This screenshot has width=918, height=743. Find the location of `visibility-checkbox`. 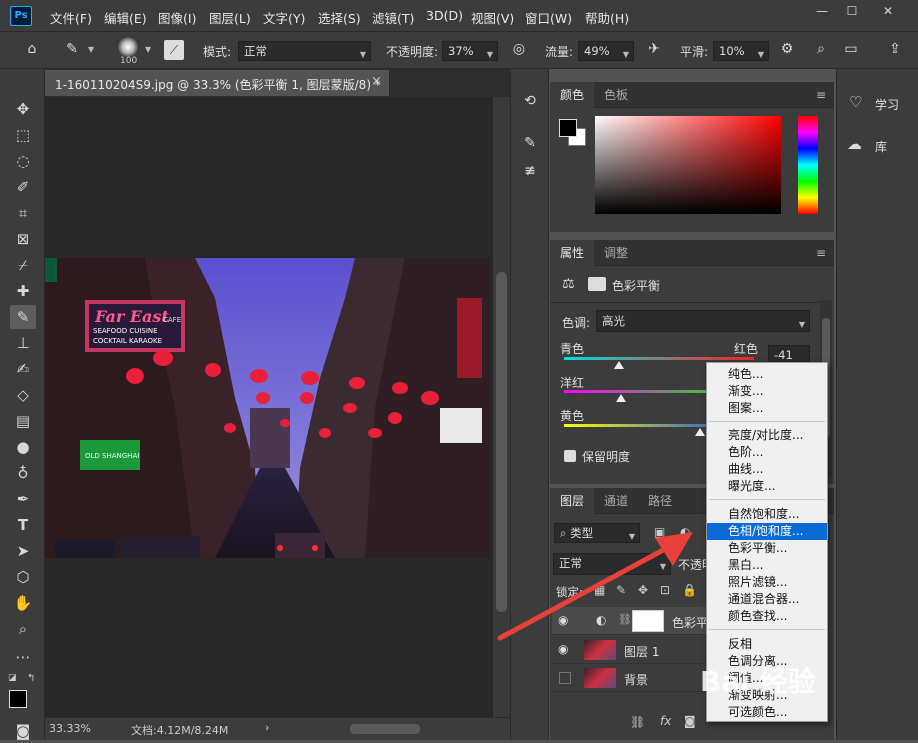

visibility-checkbox is located at coordinates (565, 678).